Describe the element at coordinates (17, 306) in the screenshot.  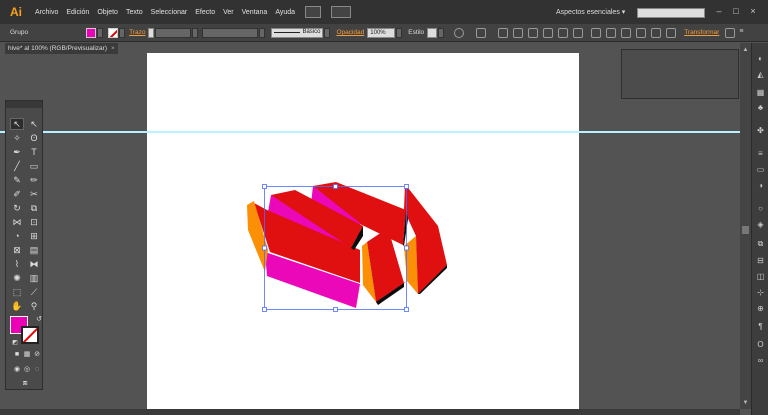
I see `hand-tool-icon: ✋` at that location.